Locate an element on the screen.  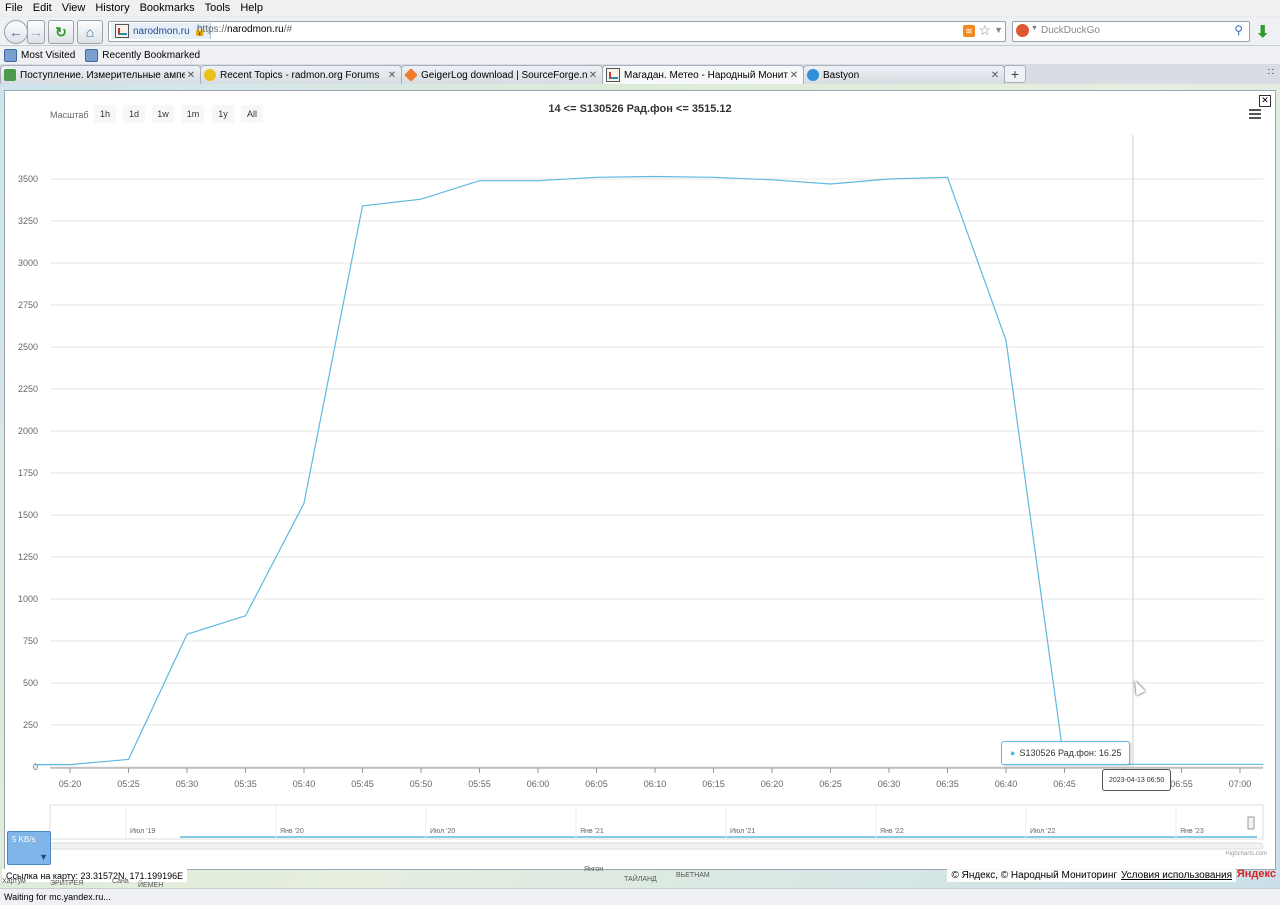
crosshair-date-label: 2023-04-13 06:50 is located at coordinates (1137, 780).